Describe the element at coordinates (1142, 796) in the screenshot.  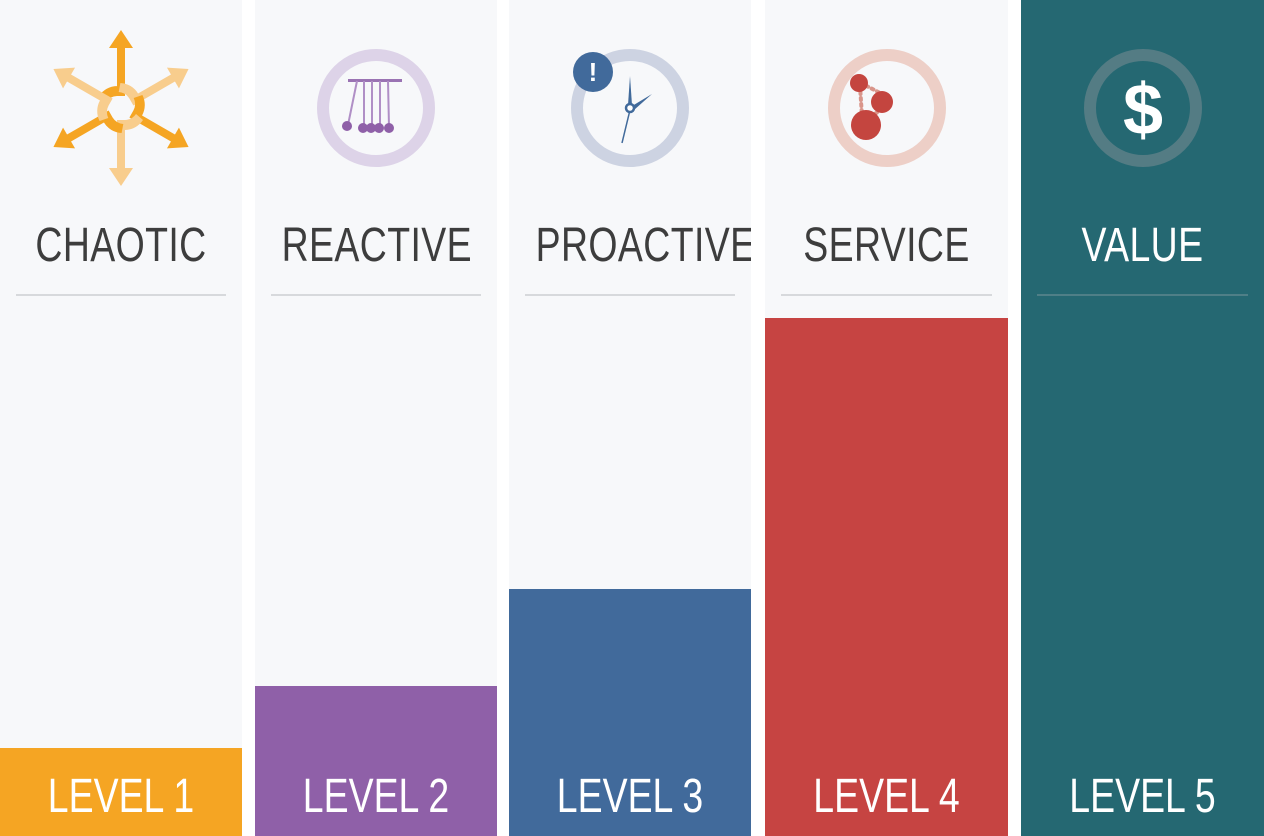
I see `level-label: LEVEL 5` at that location.